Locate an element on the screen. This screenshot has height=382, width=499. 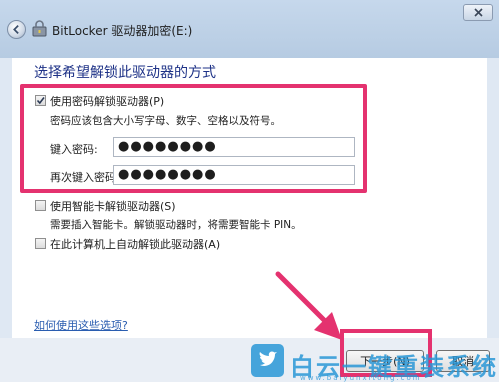
help-link: 如何使用这些选项? is located at coordinates (81, 325).